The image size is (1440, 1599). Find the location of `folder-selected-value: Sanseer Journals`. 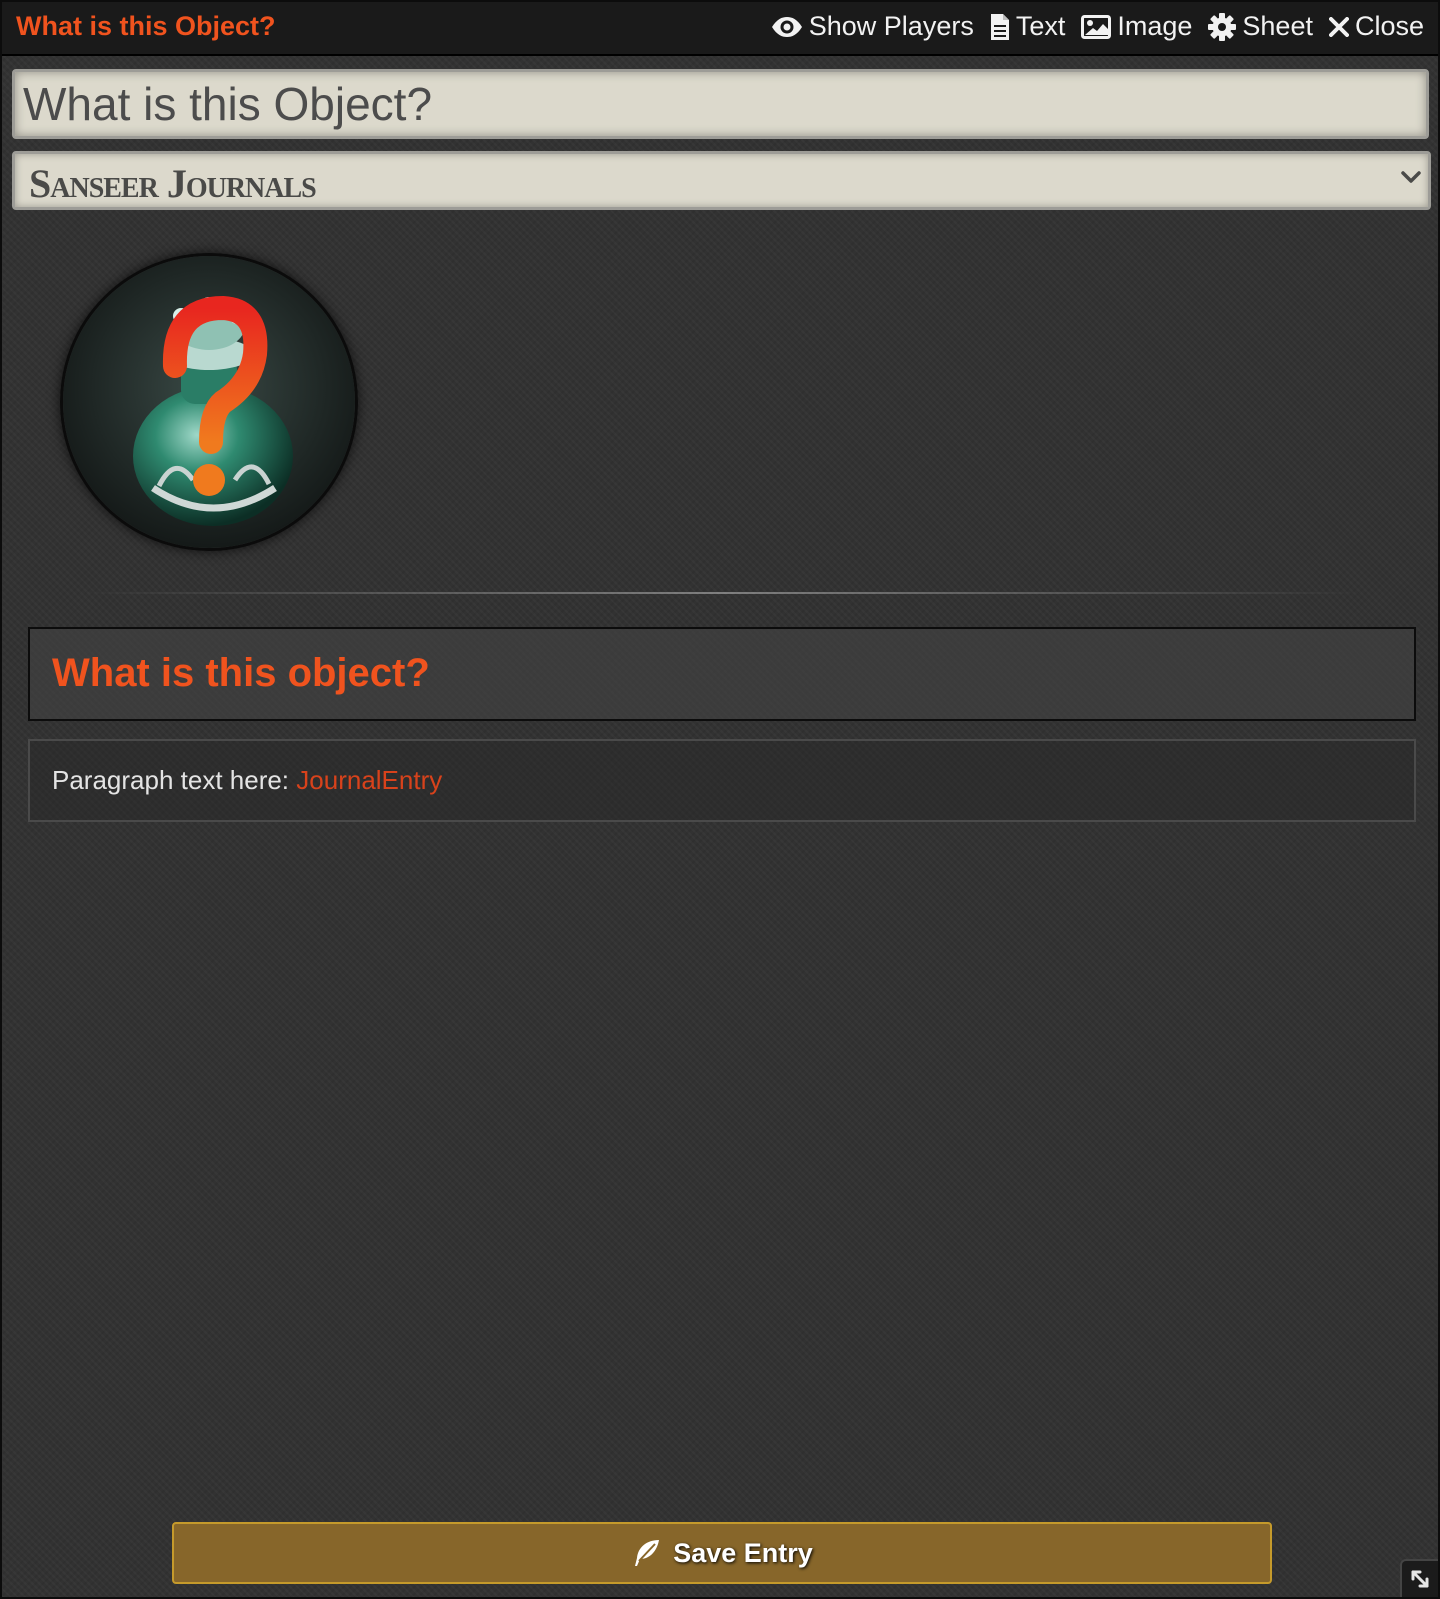

folder-selected-value: Sanseer Journals is located at coordinates (173, 183).